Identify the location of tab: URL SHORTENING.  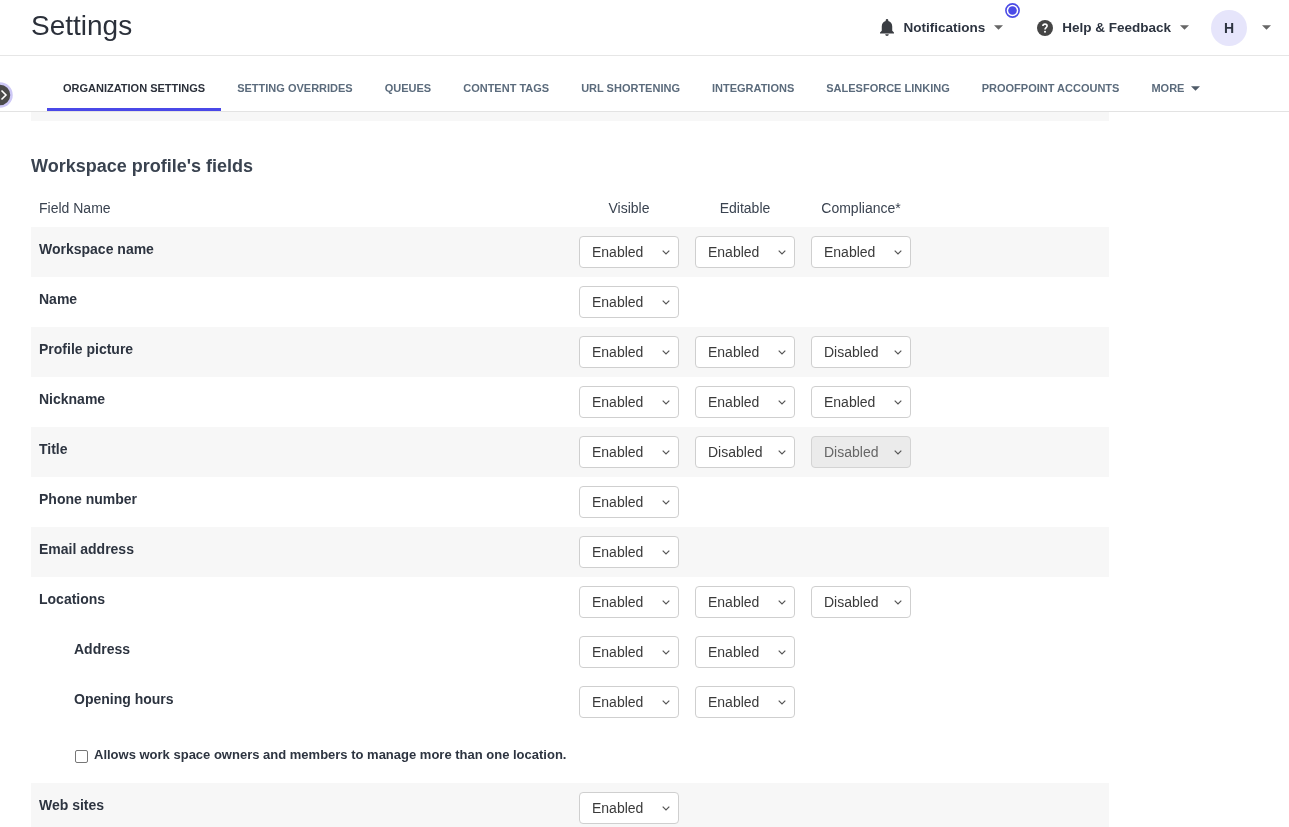
(630, 83).